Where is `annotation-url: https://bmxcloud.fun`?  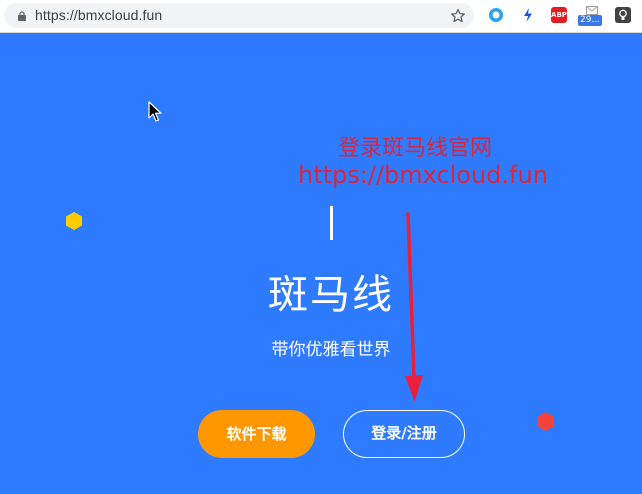 annotation-url: https://bmxcloud.fun is located at coordinates (423, 175).